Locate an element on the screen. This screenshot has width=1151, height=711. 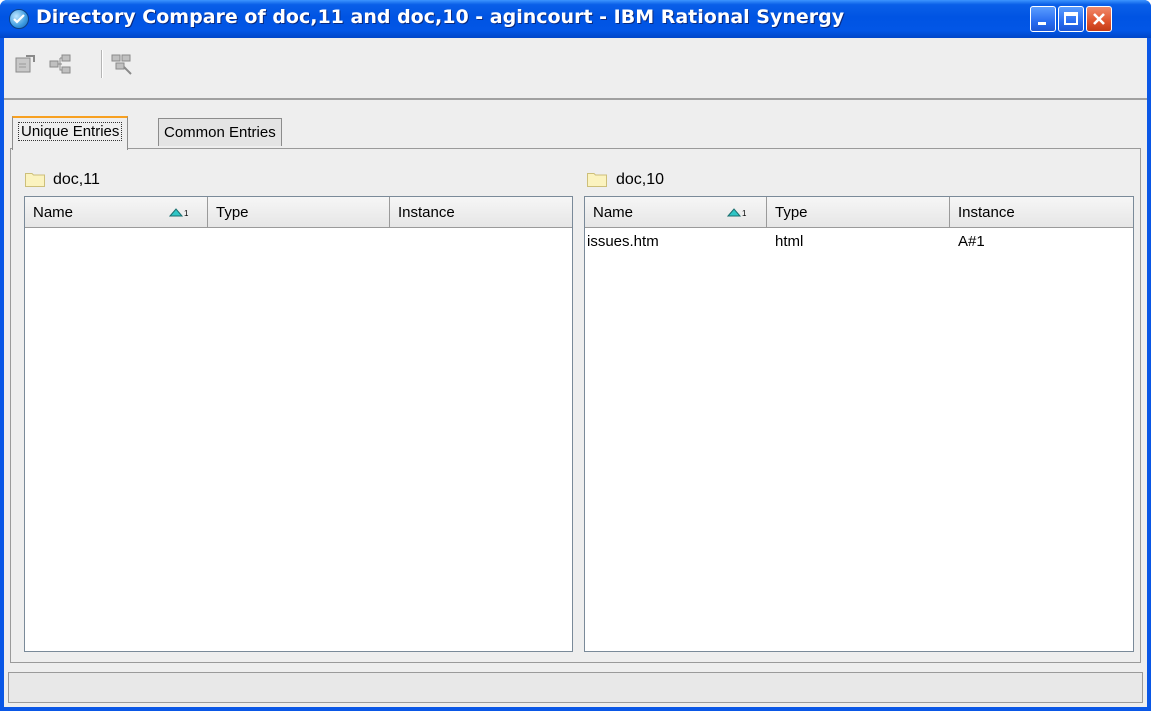
toolbar-separator is located at coordinates (102, 64).